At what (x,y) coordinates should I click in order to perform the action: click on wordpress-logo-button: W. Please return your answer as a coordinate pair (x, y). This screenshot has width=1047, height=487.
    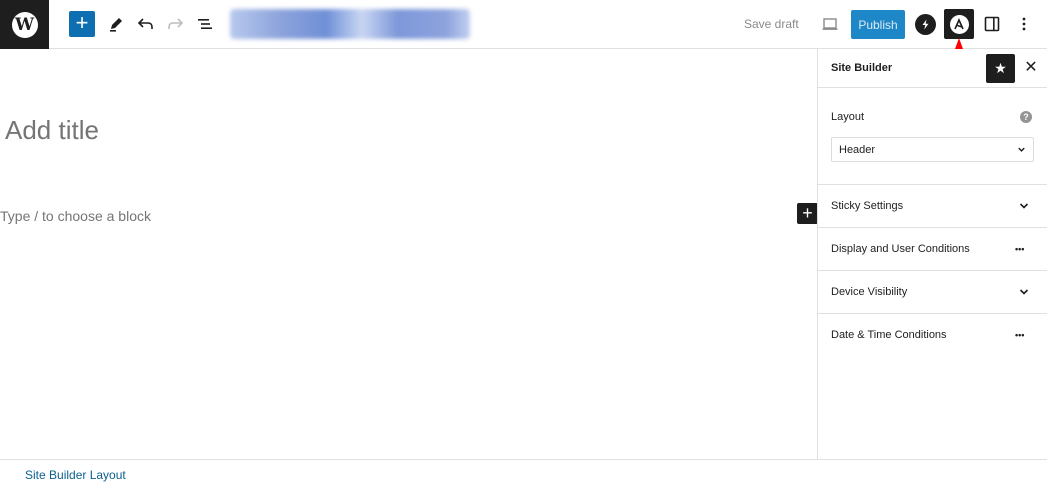
    Looking at the image, I should click on (24, 24).